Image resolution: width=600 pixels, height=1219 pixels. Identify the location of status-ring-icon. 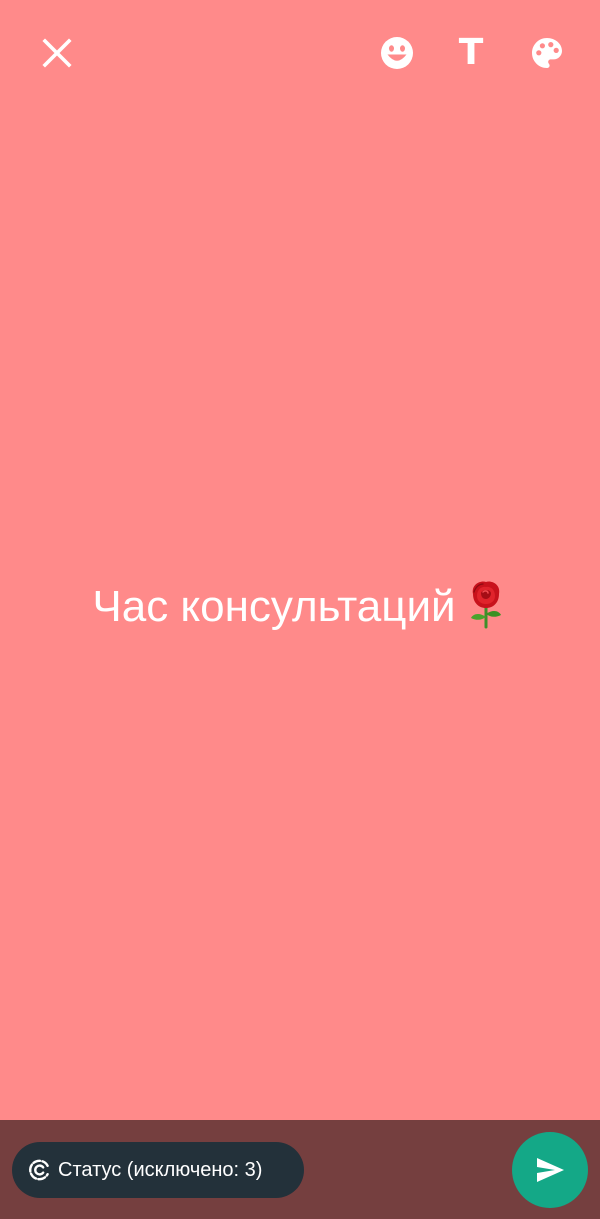
(39, 1170).